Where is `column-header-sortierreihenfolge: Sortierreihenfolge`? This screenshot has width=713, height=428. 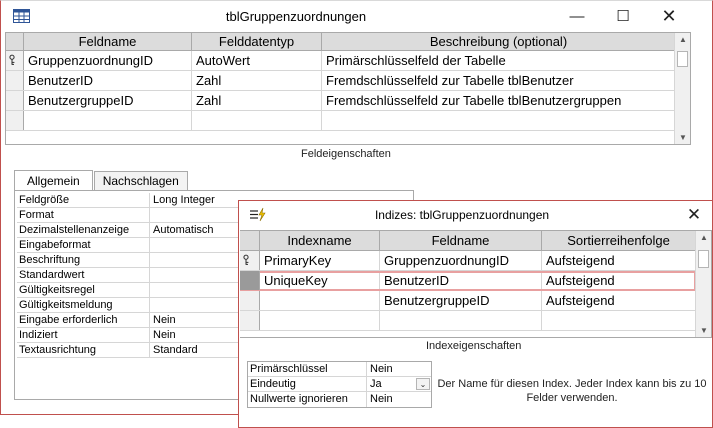
column-header-sortierreihenfolge: Sortierreihenfolge is located at coordinates (619, 240).